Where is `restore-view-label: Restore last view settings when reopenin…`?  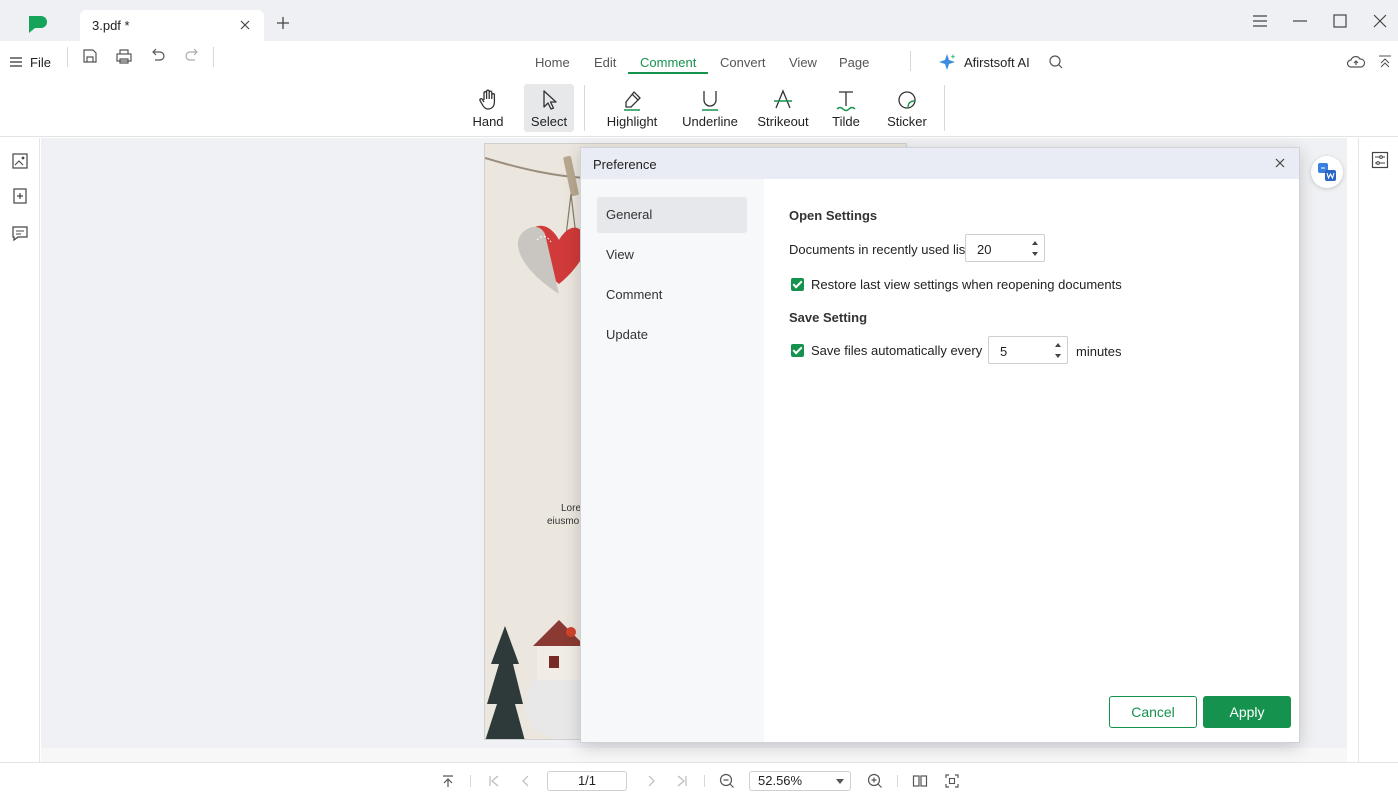 restore-view-label: Restore last view settings when reopenin… is located at coordinates (966, 284).